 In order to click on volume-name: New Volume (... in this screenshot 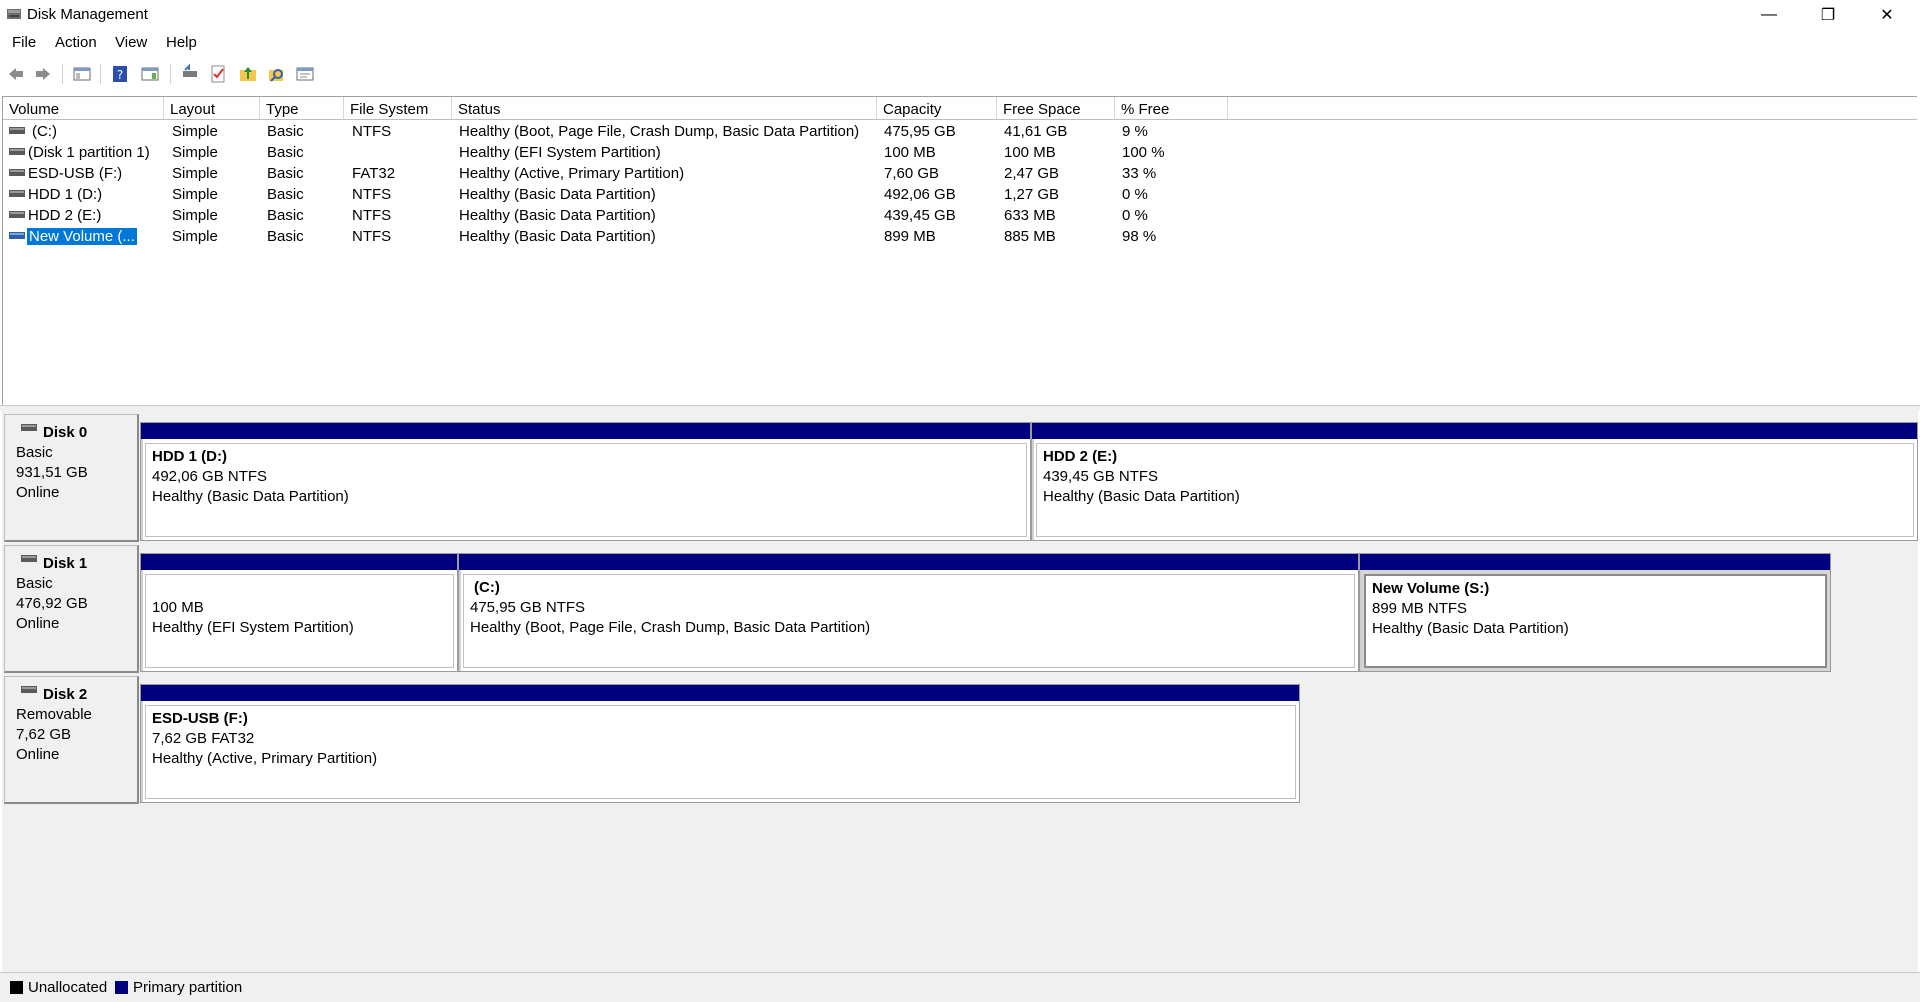, I will do `click(82, 236)`.